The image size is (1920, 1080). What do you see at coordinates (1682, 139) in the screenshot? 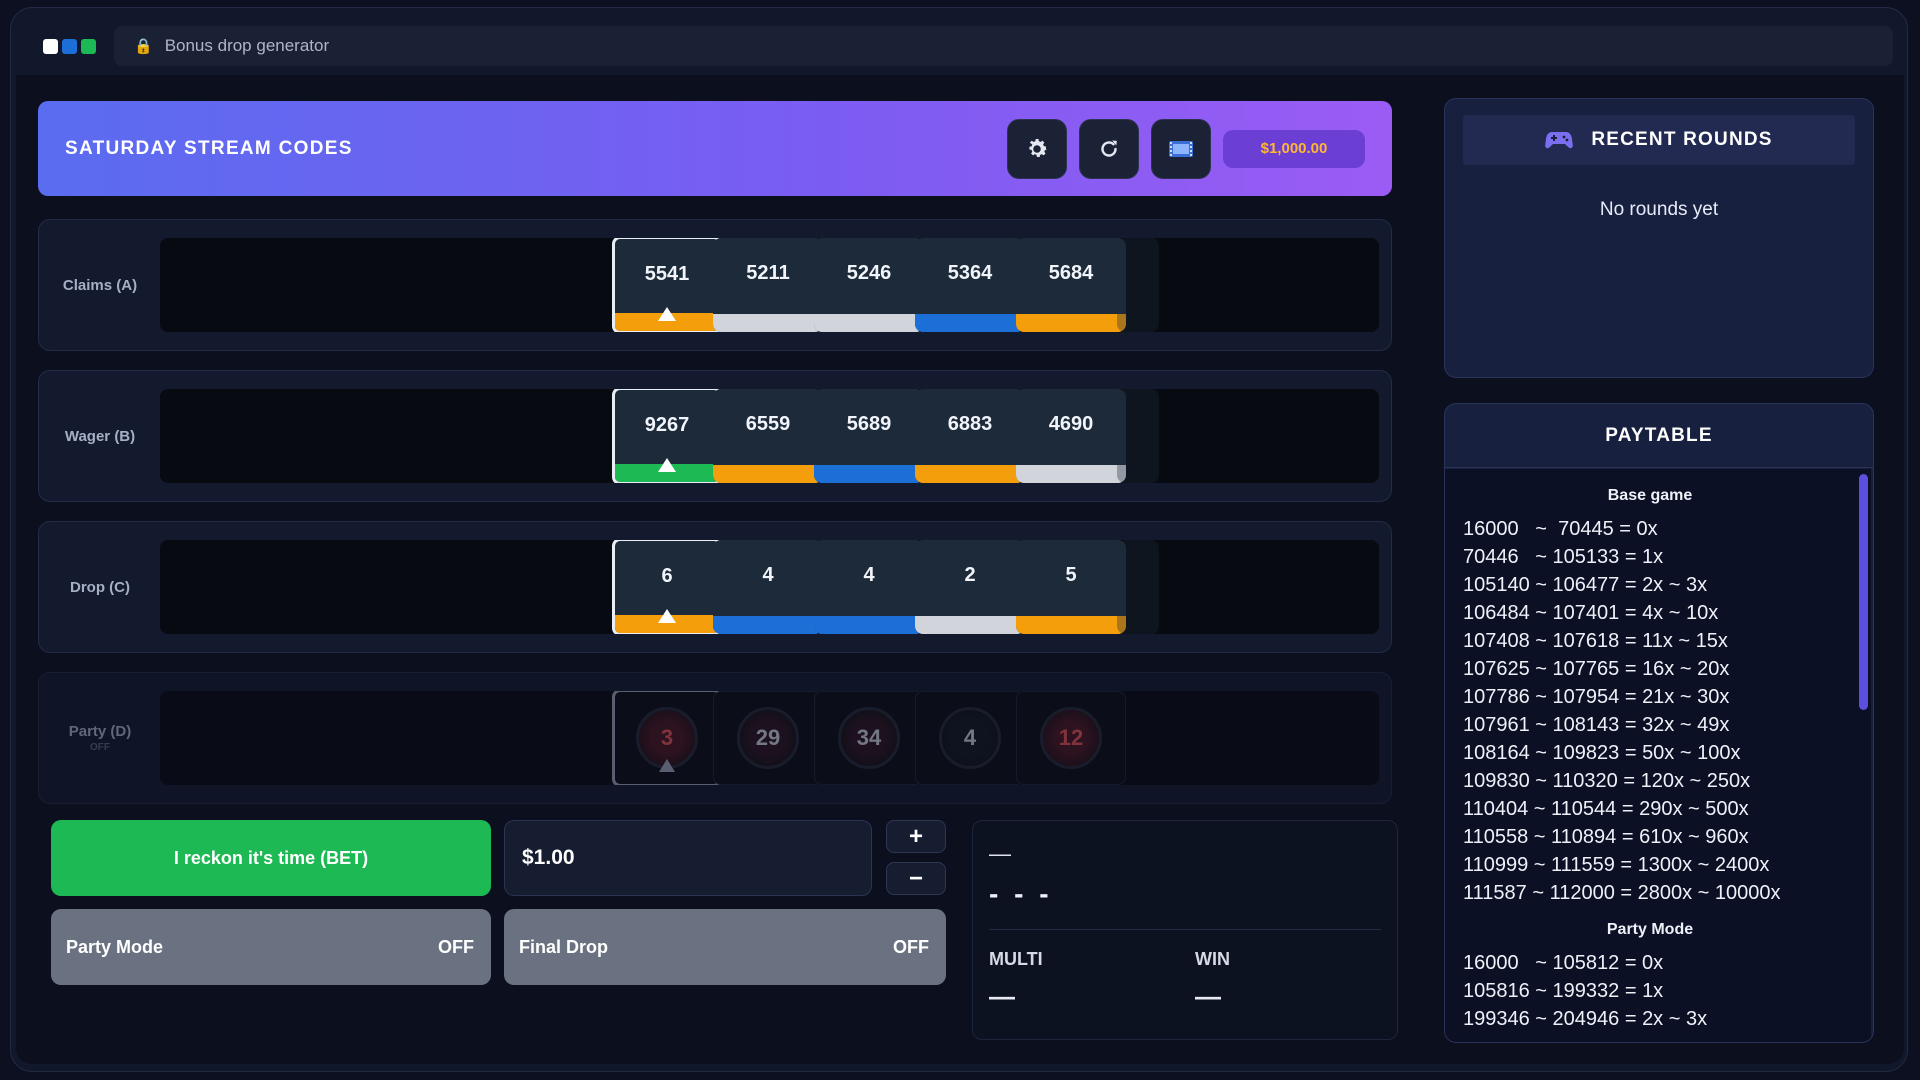
I see `recent-rounds-title: RECENT ROUNDS` at bounding box center [1682, 139].